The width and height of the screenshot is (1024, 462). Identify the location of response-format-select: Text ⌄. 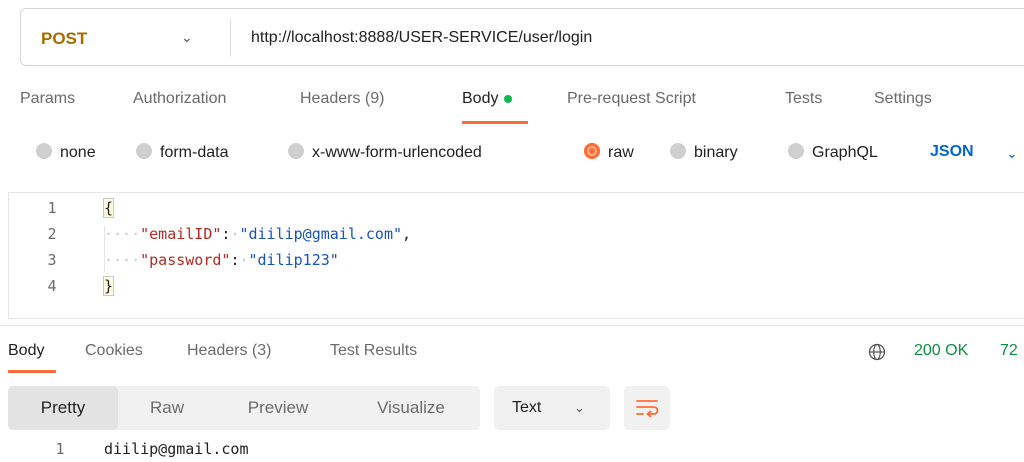
(552, 408).